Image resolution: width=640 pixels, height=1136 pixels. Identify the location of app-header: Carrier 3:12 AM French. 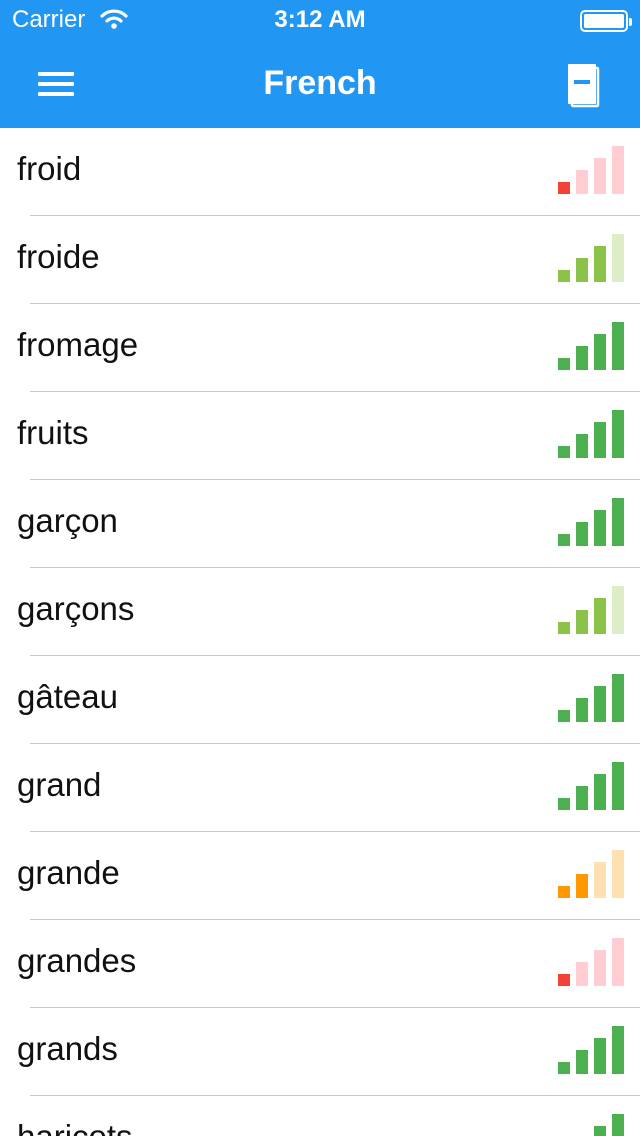
(320, 64).